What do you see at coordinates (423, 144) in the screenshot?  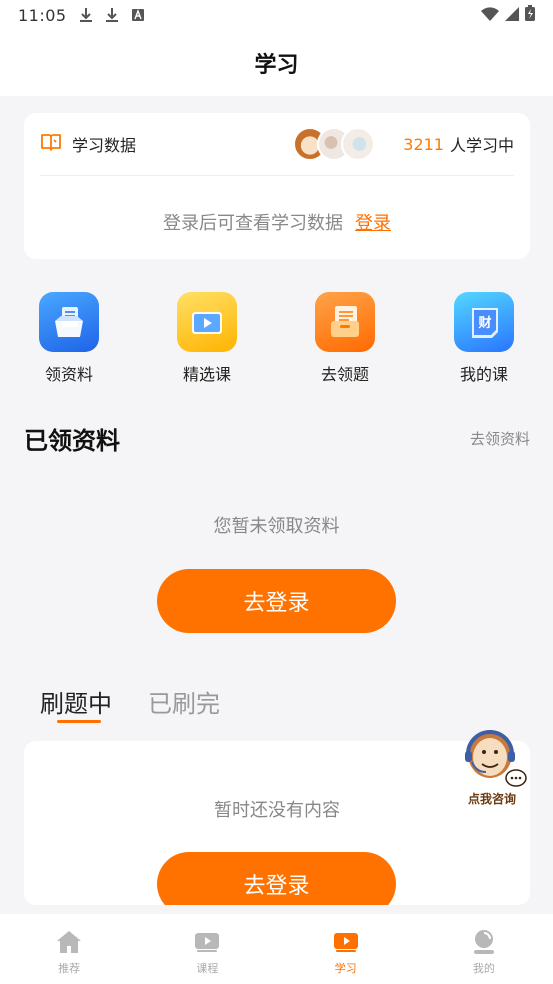 I see `learners-count: 3211` at bounding box center [423, 144].